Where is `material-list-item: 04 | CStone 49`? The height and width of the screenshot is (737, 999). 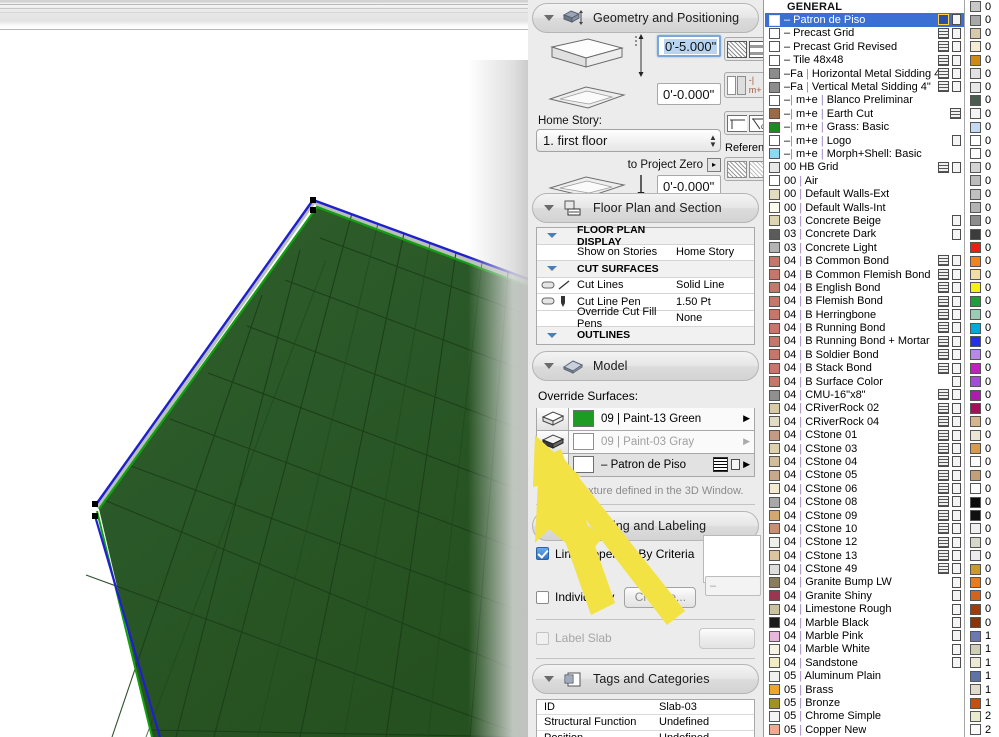
material-list-item: 04 | CStone 49 is located at coordinates (864, 568).